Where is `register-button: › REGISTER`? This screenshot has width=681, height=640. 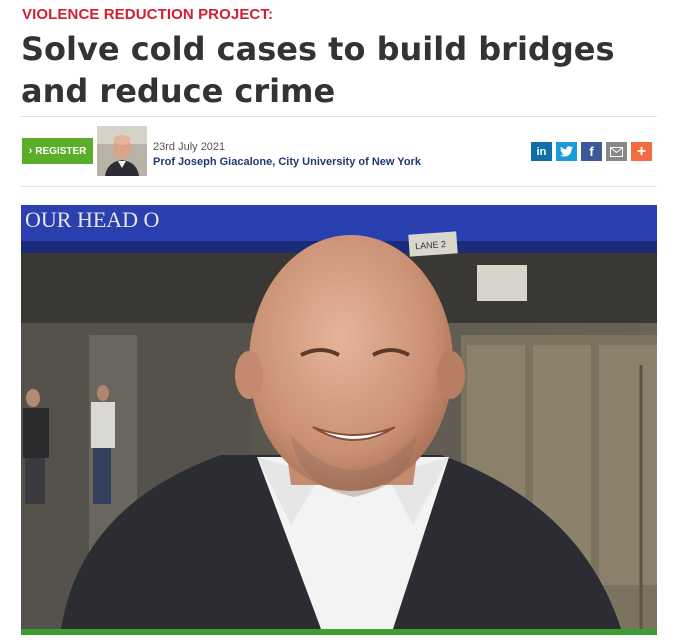 register-button: › REGISTER is located at coordinates (57, 151).